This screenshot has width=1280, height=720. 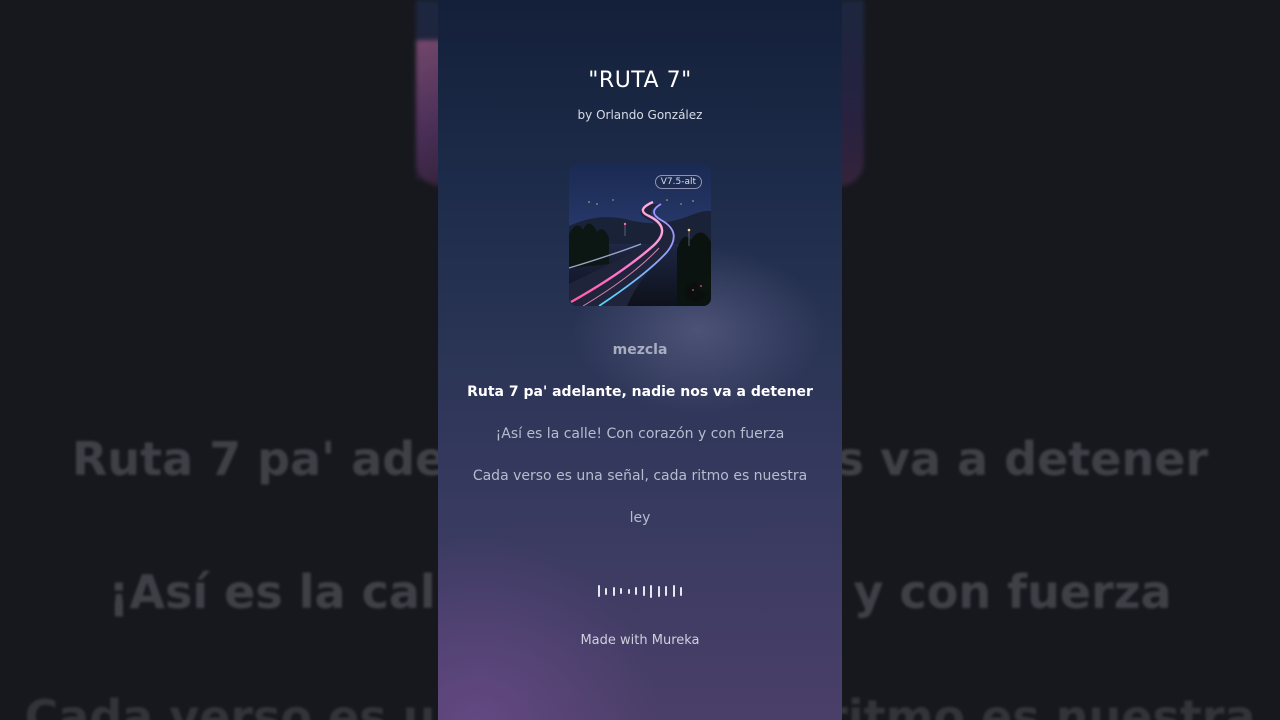 I want to click on version-badge: V7.5-alt, so click(x=678, y=182).